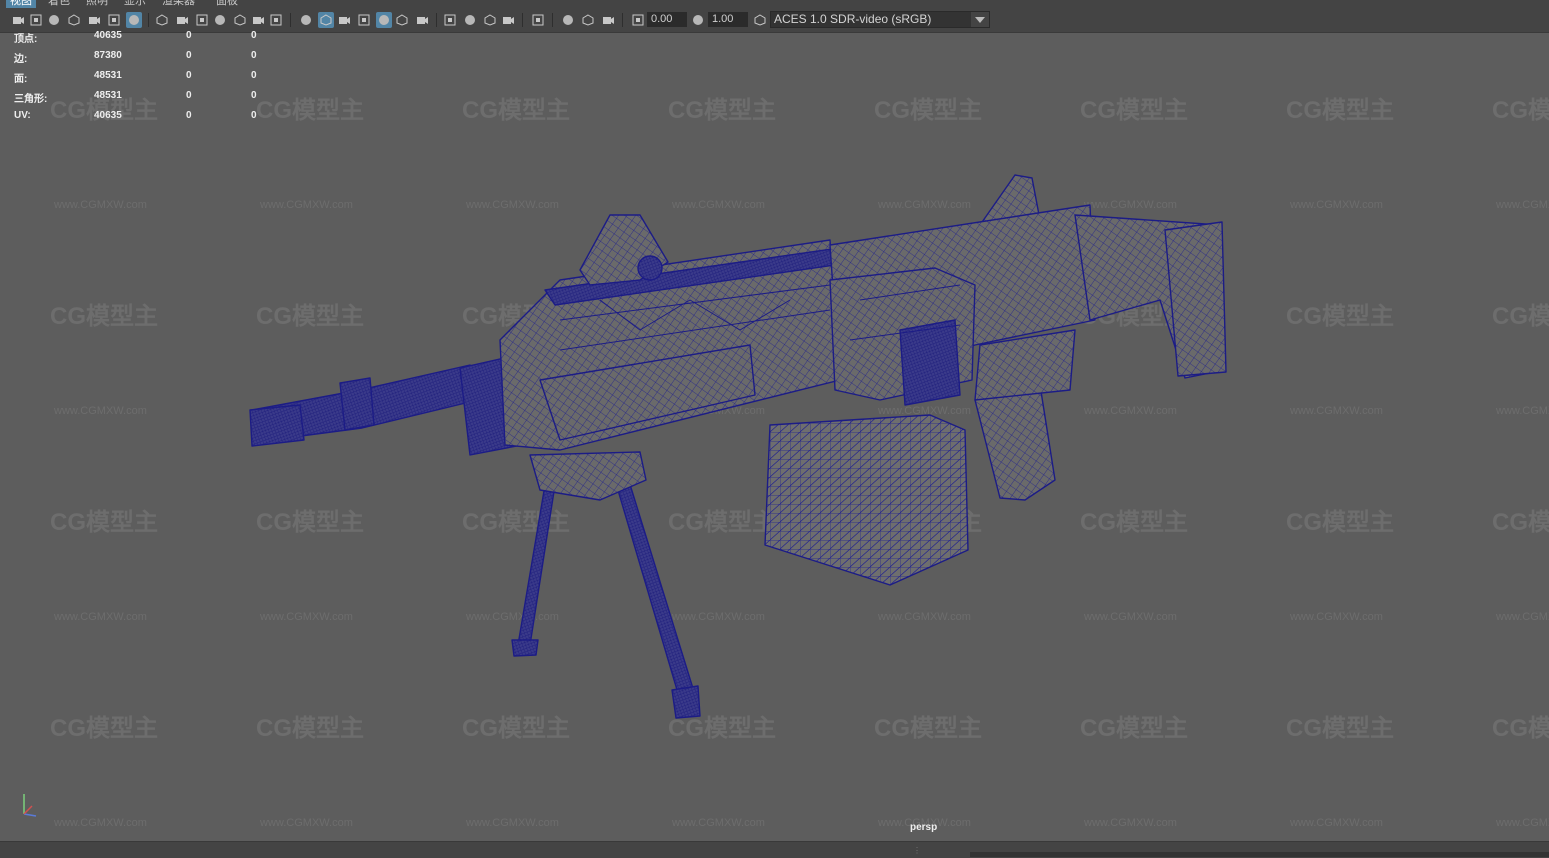 This screenshot has height=858, width=1549. Describe the element at coordinates (134, 20) in the screenshot. I see `grease-pencil-icon` at that location.